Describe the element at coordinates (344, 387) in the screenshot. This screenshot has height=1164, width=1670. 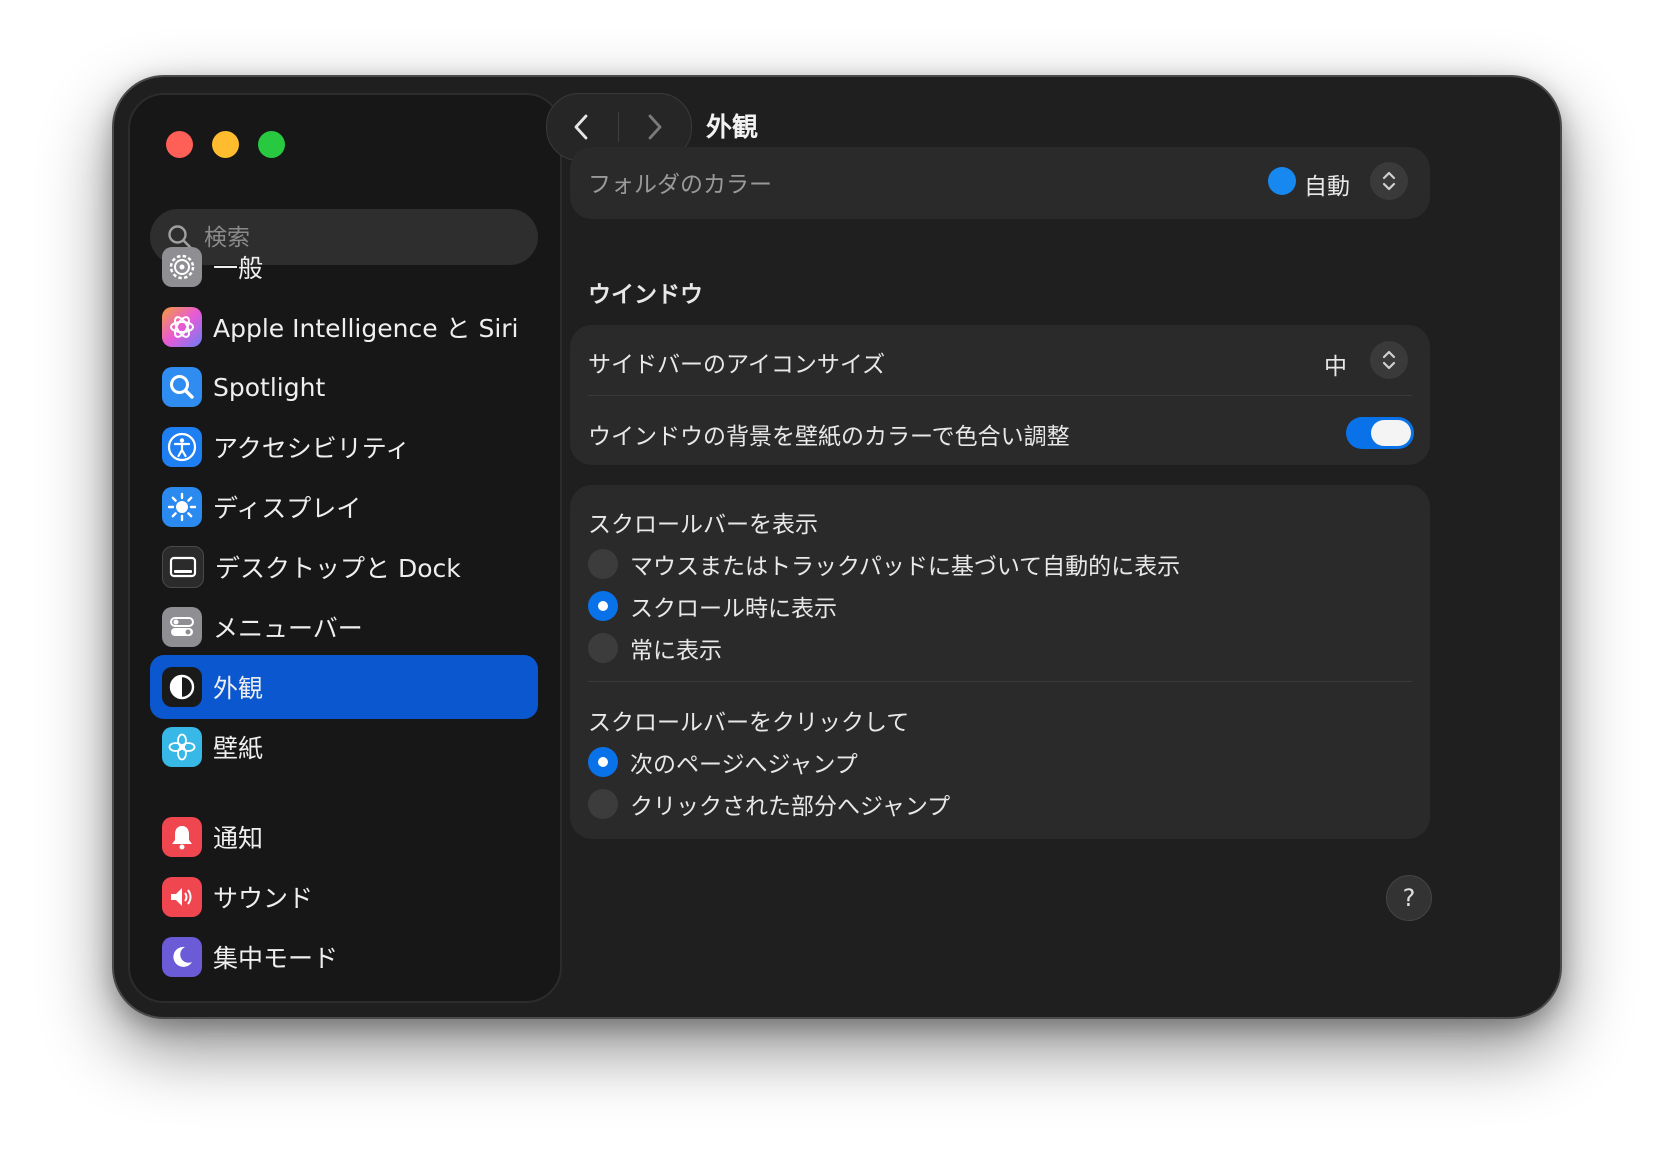
I see `sidebar-item-spotlight: Spotlight` at that location.